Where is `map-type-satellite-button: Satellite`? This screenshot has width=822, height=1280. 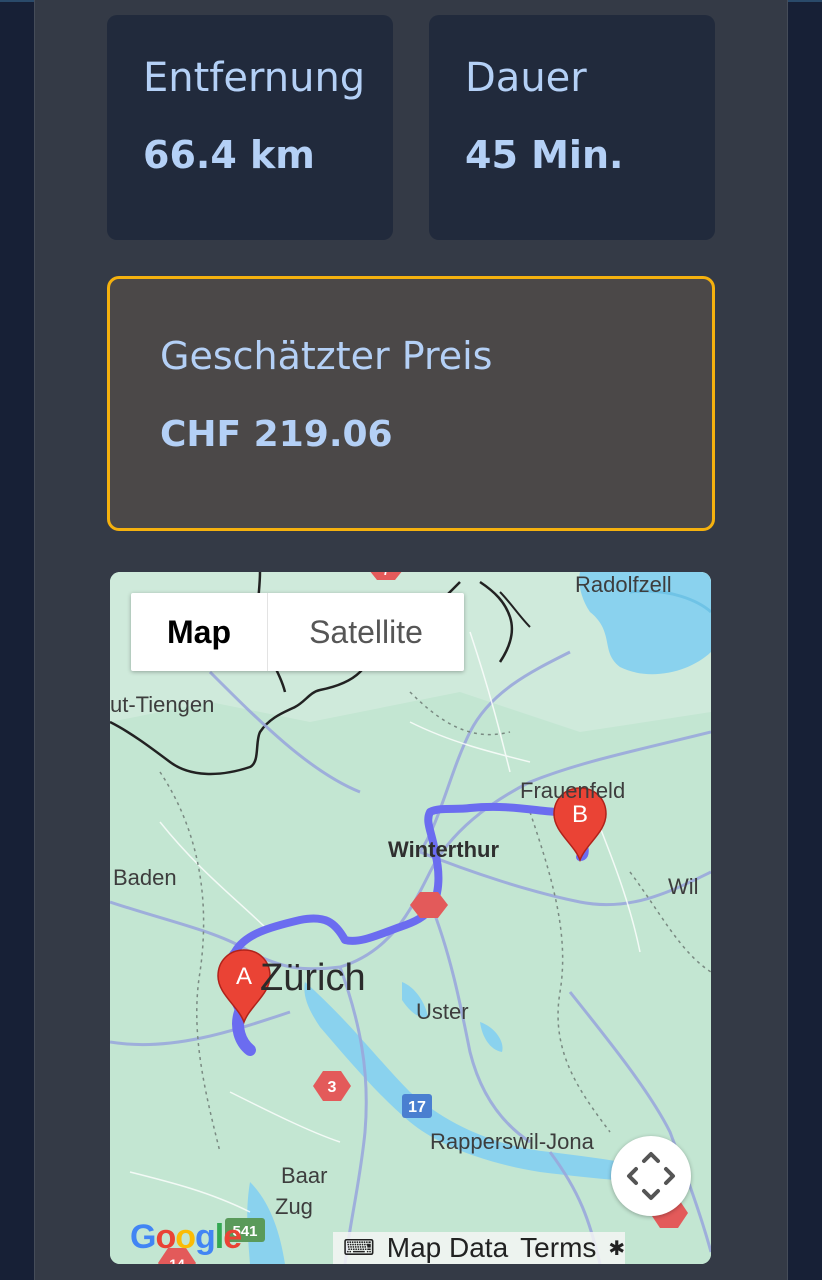
map-type-satellite-button: Satellite is located at coordinates (366, 632).